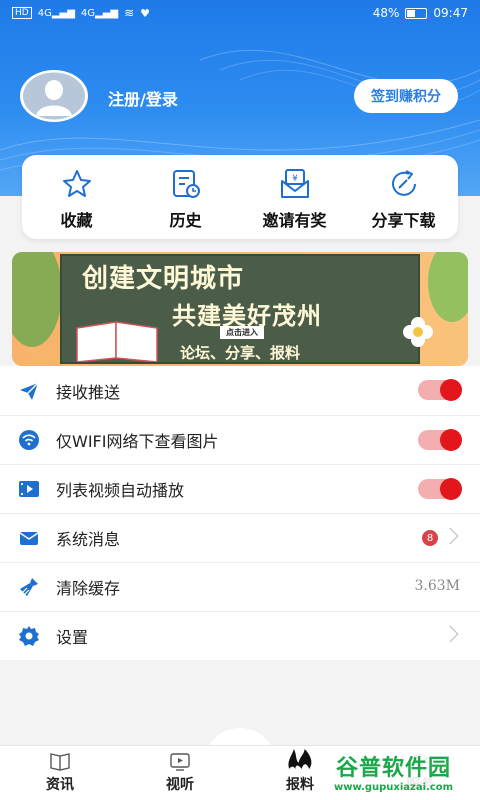  I want to click on tv-icon, so click(180, 762).